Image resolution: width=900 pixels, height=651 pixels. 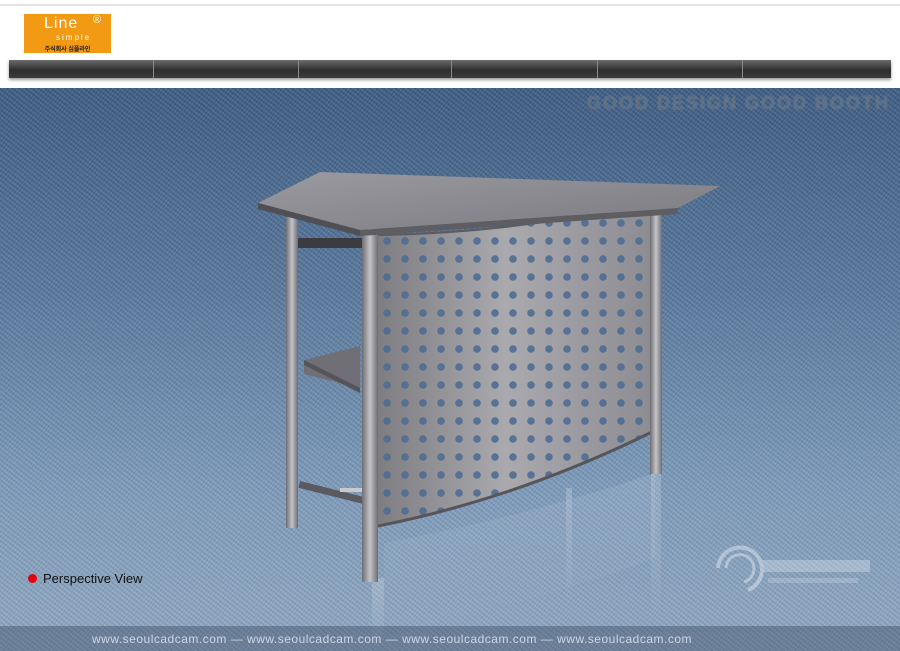 I want to click on slogan-watermark: GOOD DESIGN GOOD BOOTH, so click(x=738, y=103).